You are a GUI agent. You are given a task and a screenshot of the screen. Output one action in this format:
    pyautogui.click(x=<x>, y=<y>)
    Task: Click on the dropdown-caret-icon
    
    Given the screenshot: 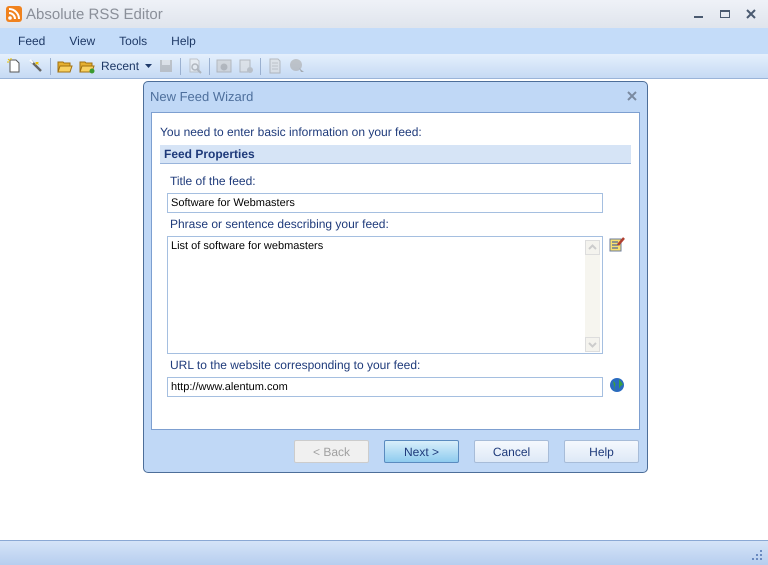 What is the action you would take?
    pyautogui.click(x=148, y=66)
    